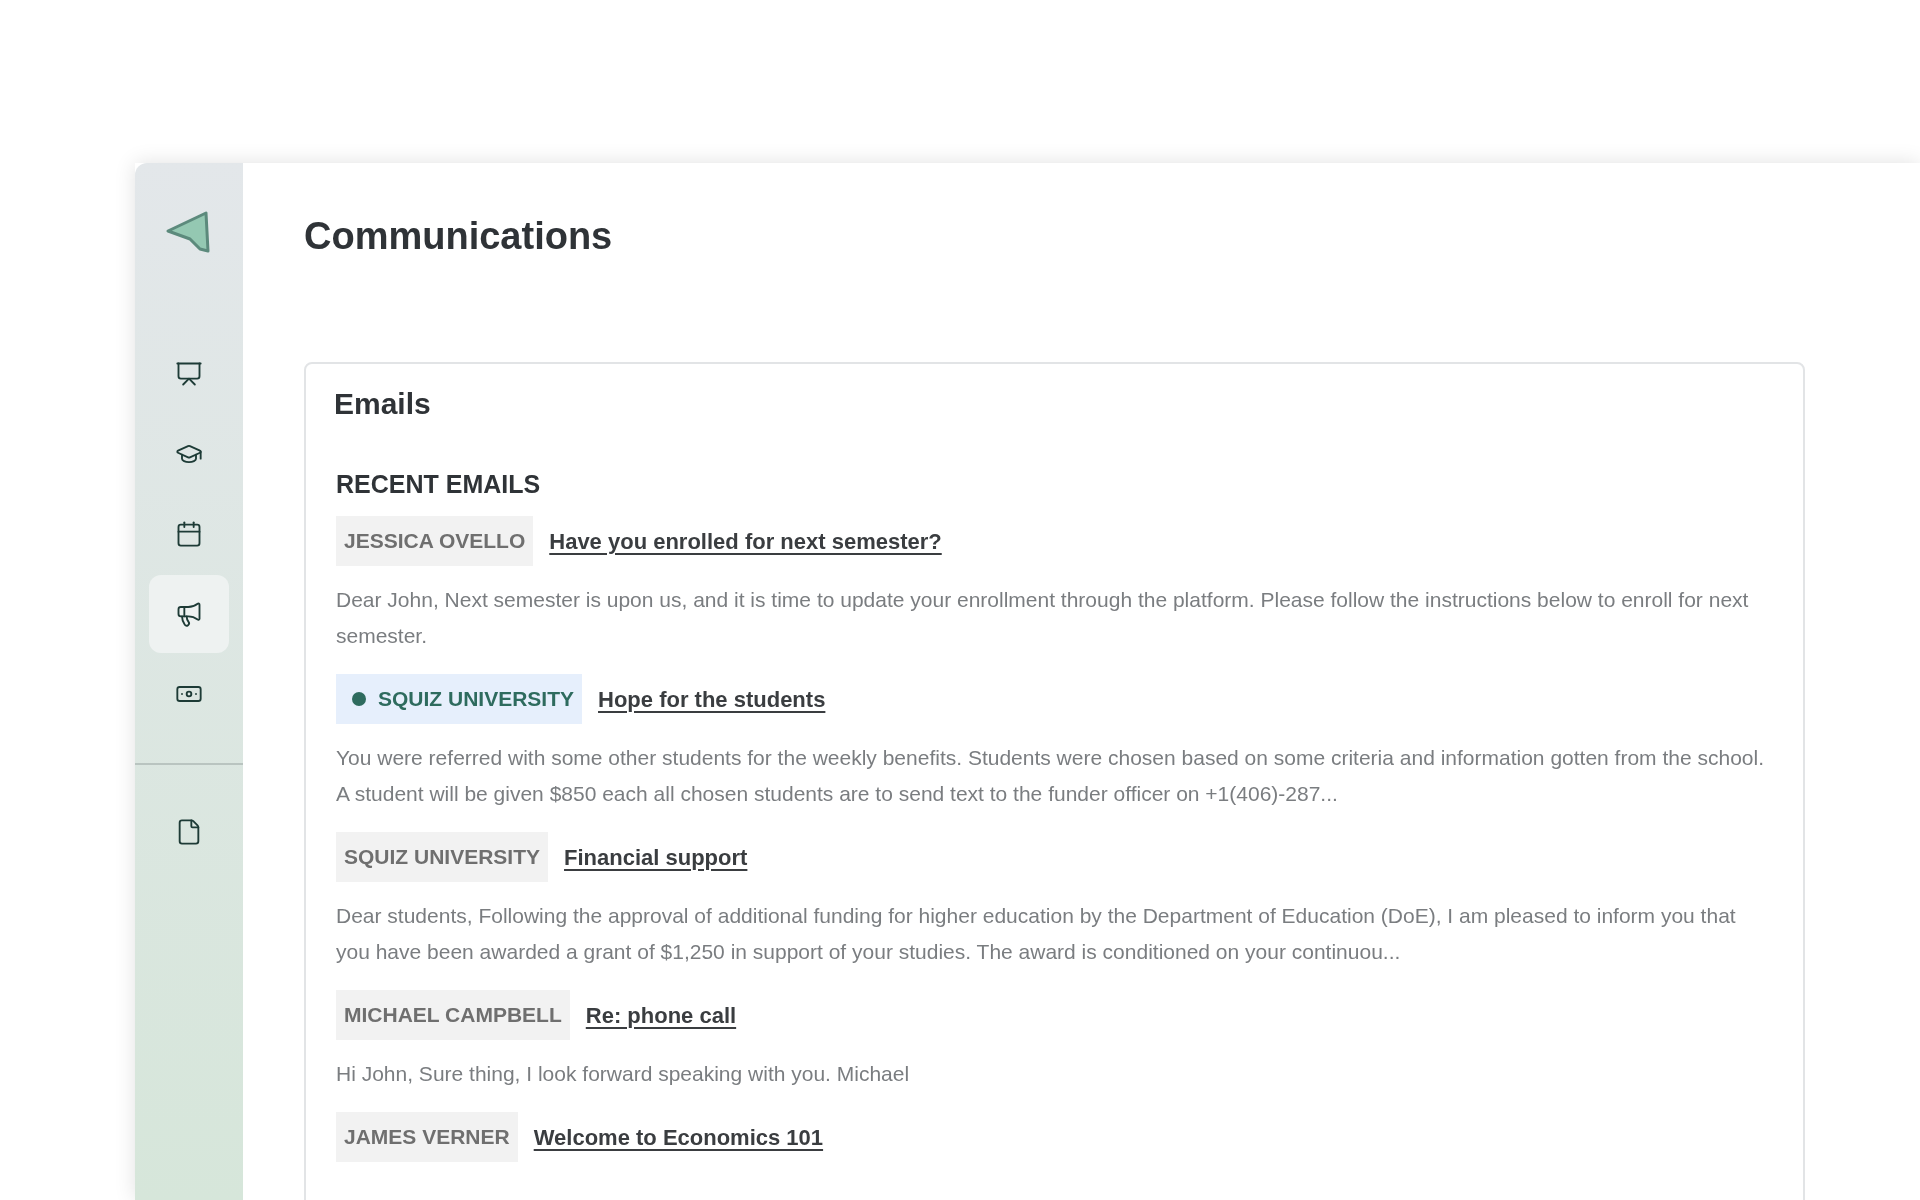 This screenshot has height=1200, width=1920. What do you see at coordinates (678, 1137) in the screenshot?
I see `email-subject-link: Welcome to Economics 101` at bounding box center [678, 1137].